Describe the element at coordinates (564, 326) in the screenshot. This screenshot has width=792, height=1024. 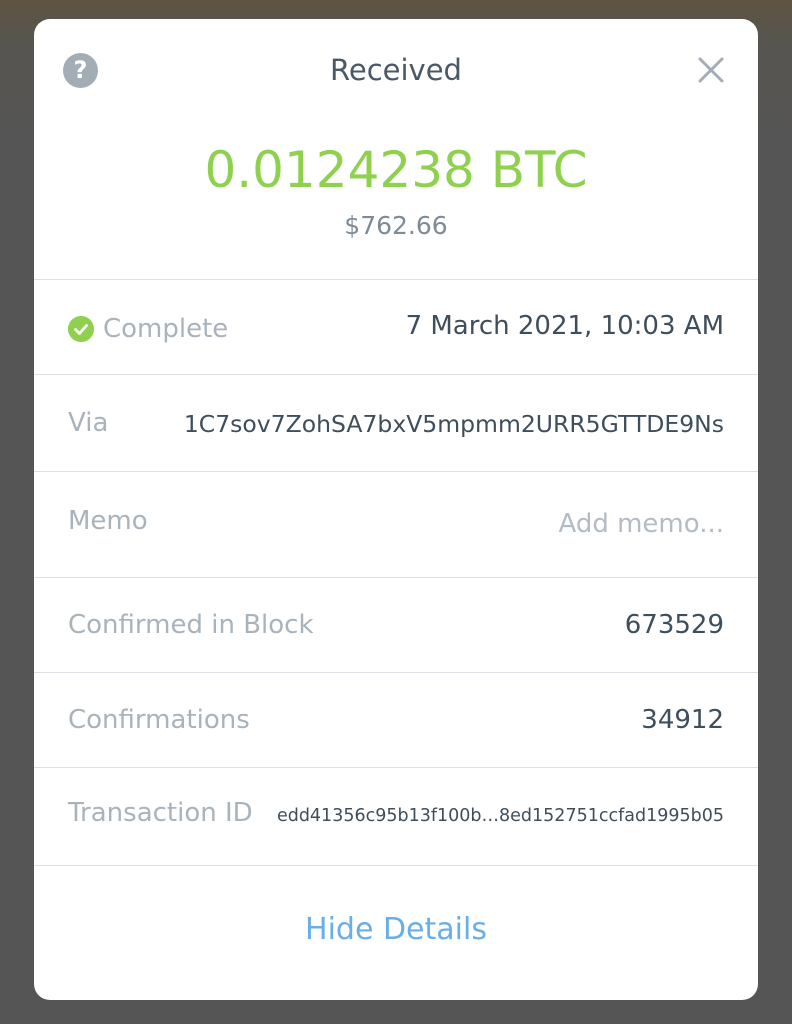
I see `transaction-datetime: 7 March 2021, 10:03 AM` at that location.